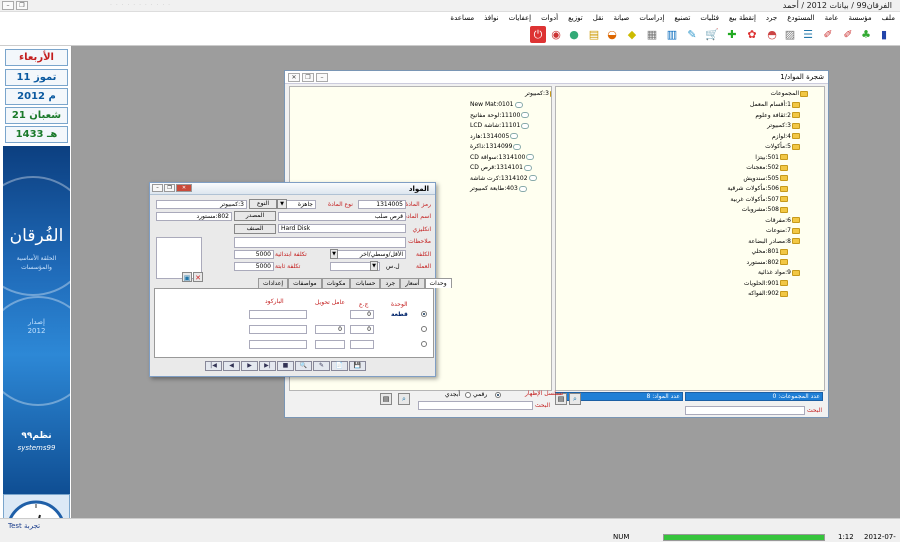  What do you see at coordinates (786, 136) in the screenshot?
I see `tree-group: 4:لوازم` at bounding box center [786, 136].